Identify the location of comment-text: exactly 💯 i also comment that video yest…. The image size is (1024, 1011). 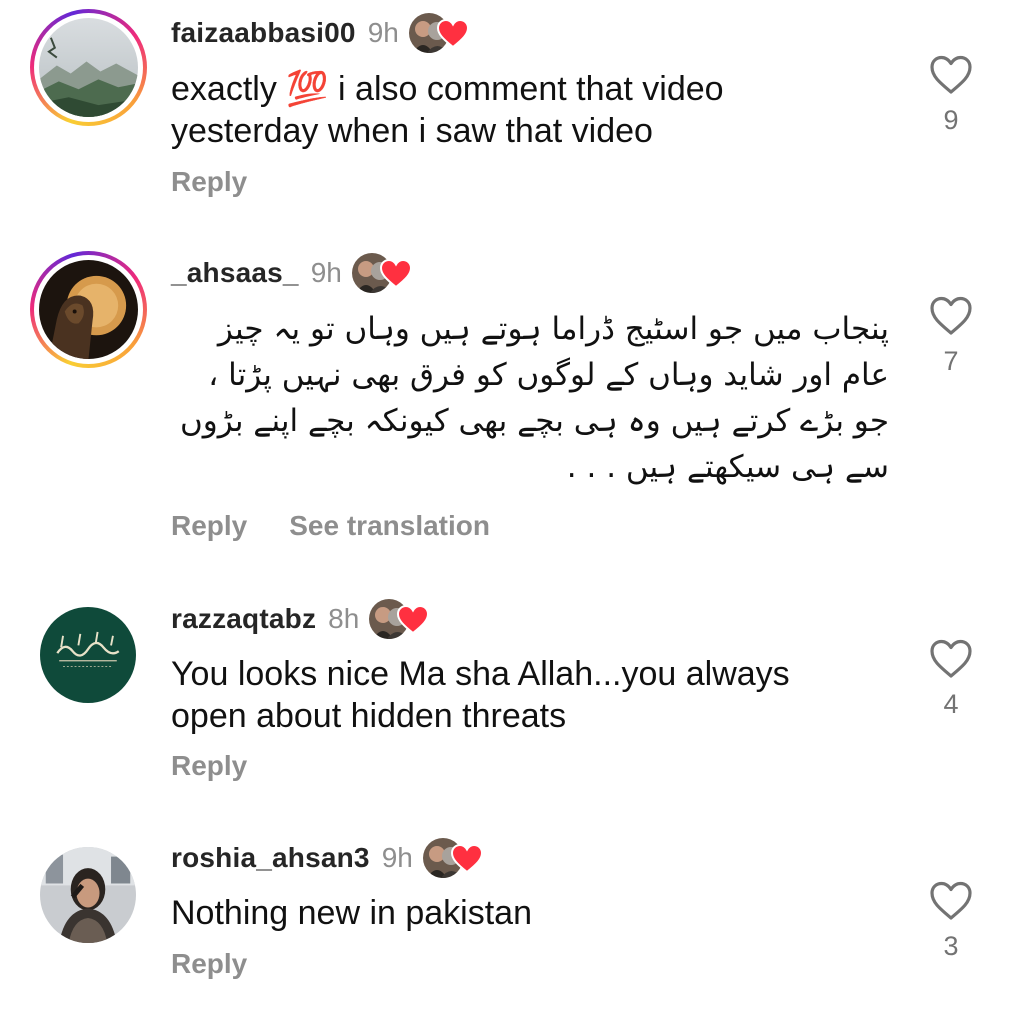
(447, 110).